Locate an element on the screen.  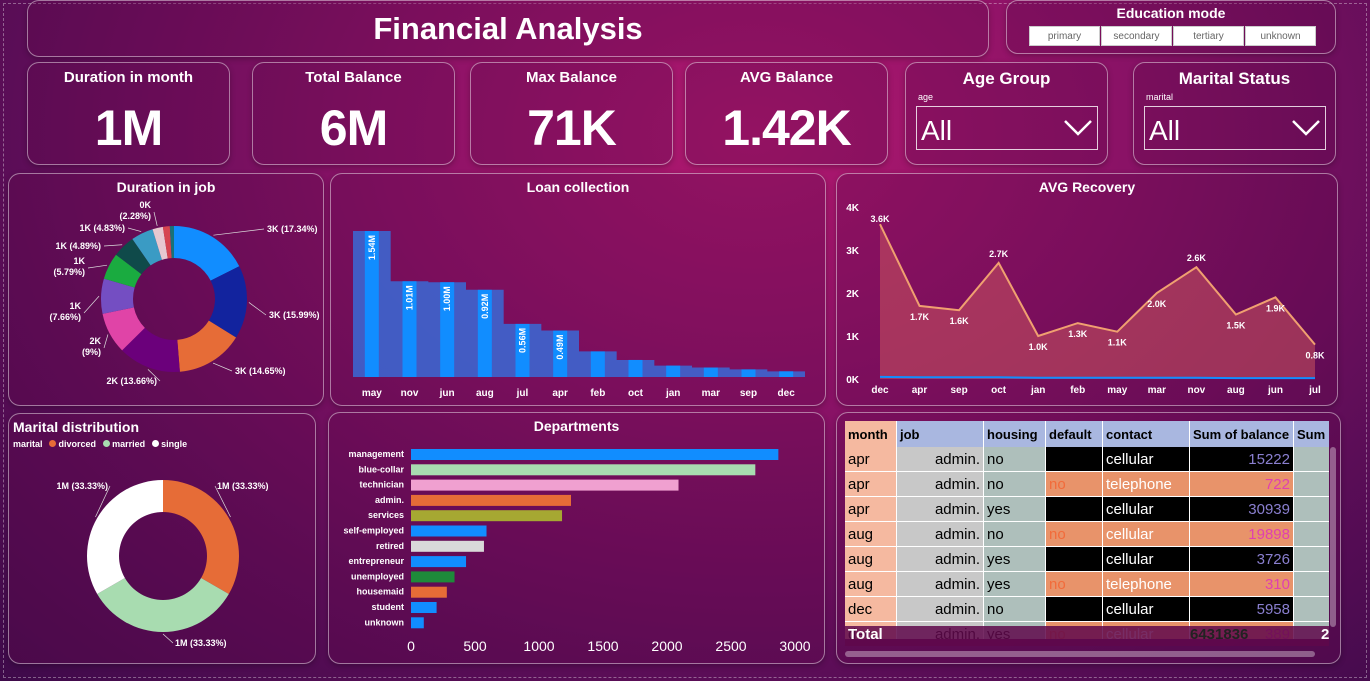
vertical-scrollbar is located at coordinates (1333, 537).